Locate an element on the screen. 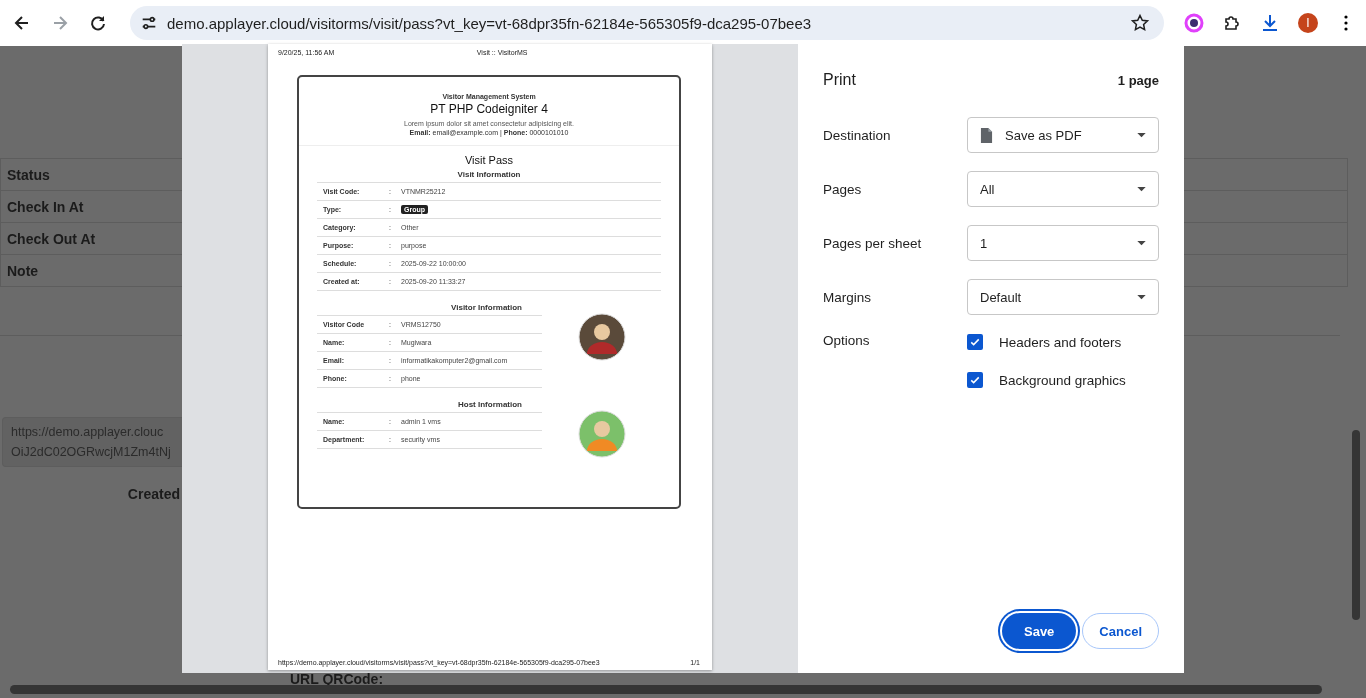  section-heading: Visit Information is located at coordinates (489, 175).